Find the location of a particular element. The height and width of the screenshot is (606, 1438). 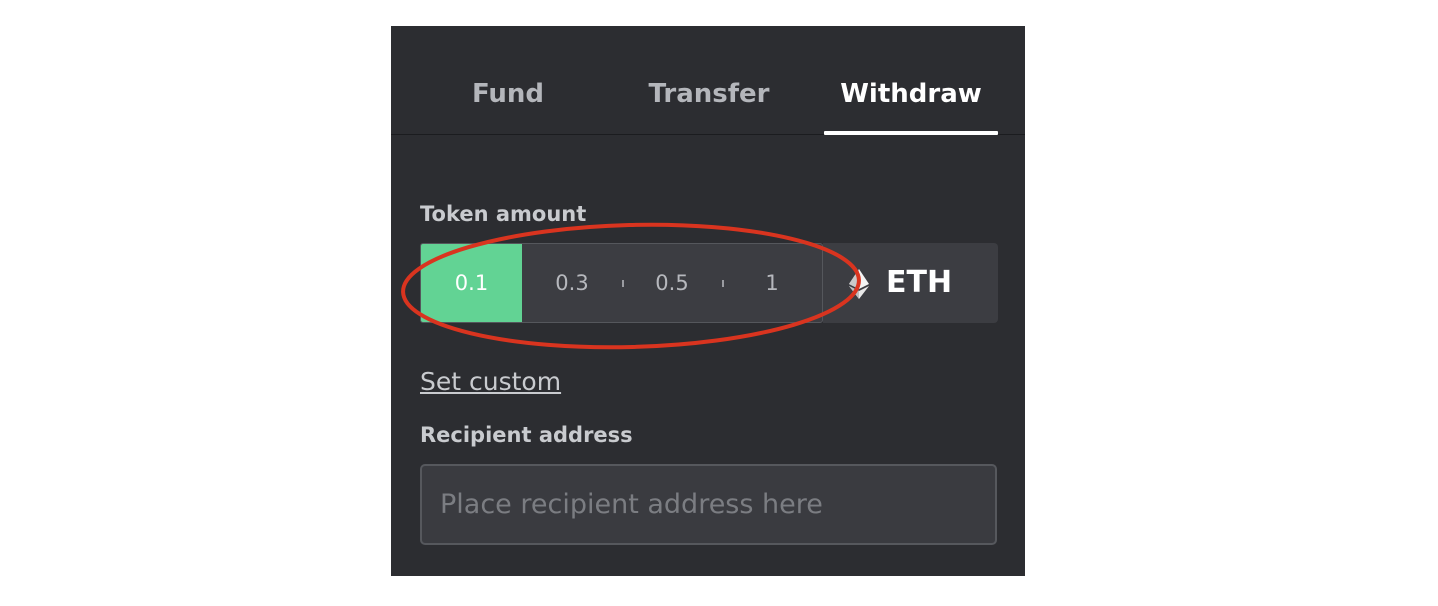

ethereum-icon is located at coordinates (859, 284).